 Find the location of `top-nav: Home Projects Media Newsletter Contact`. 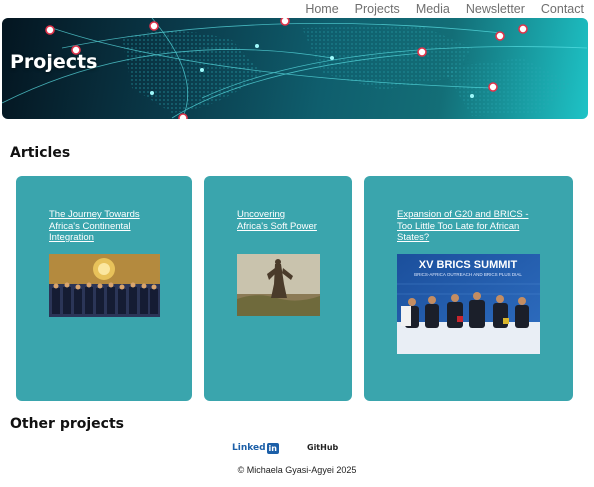

top-nav: Home Projects Media Newsletter Contact is located at coordinates (444, 8).